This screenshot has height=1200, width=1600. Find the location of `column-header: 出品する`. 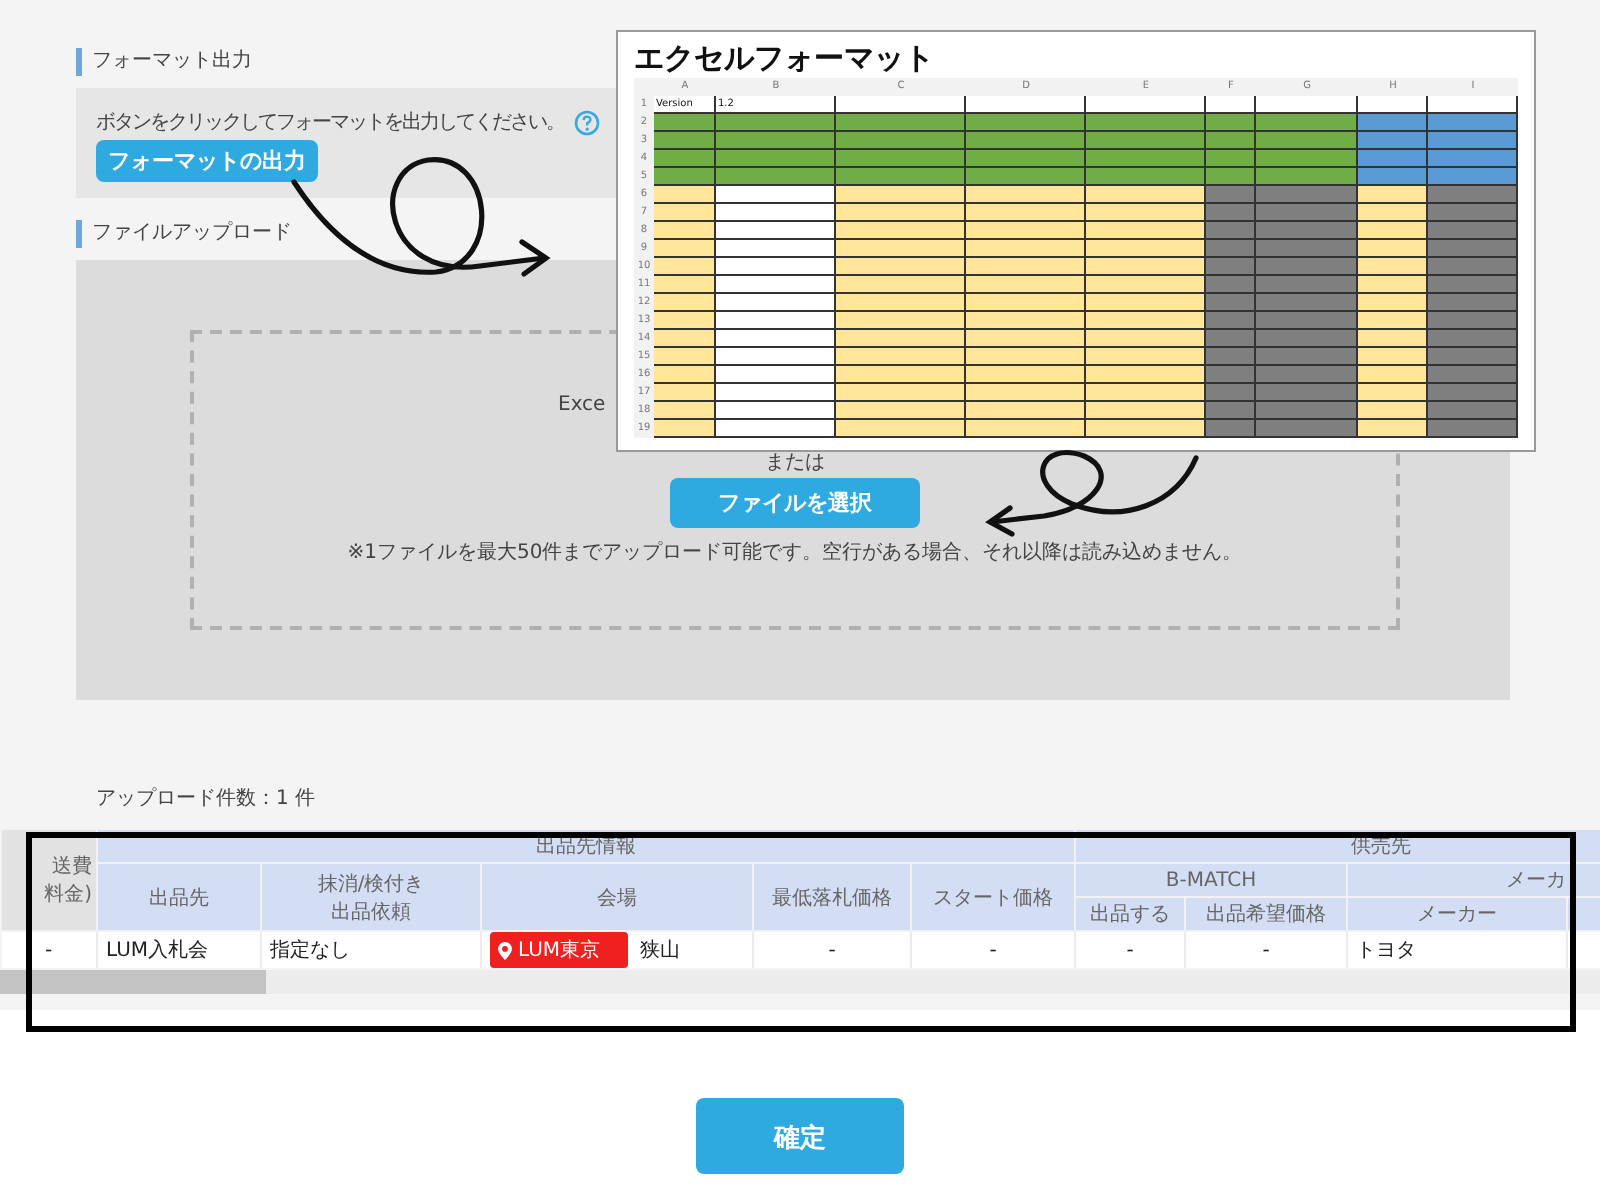

column-header: 出品する is located at coordinates (1130, 914).